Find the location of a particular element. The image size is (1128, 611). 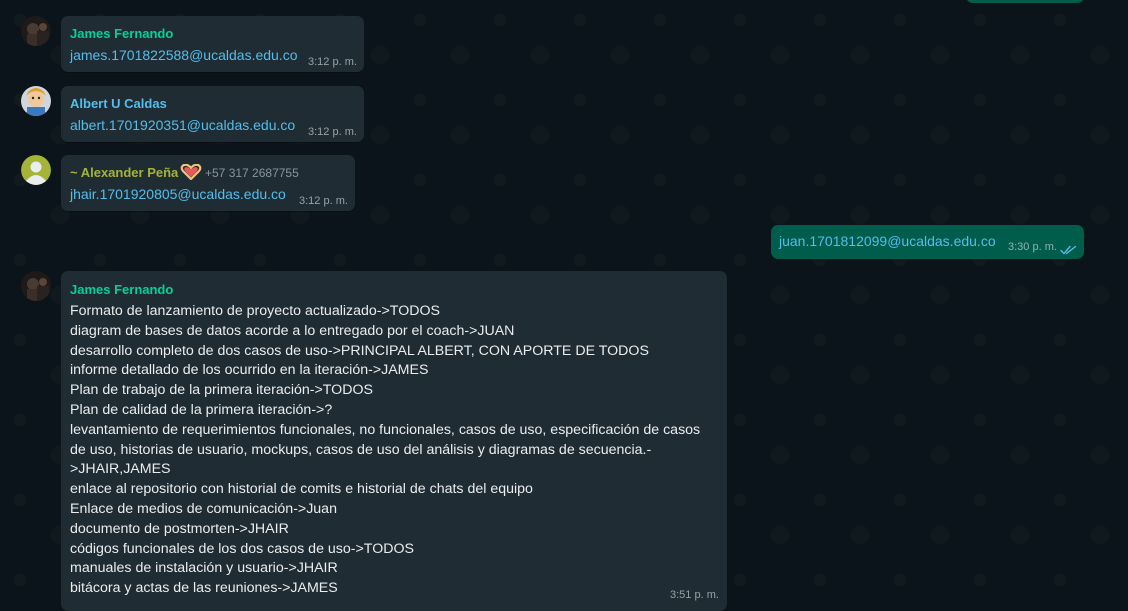

email-link: albert.1701920351@ucaldas.edu.co is located at coordinates (182, 125).